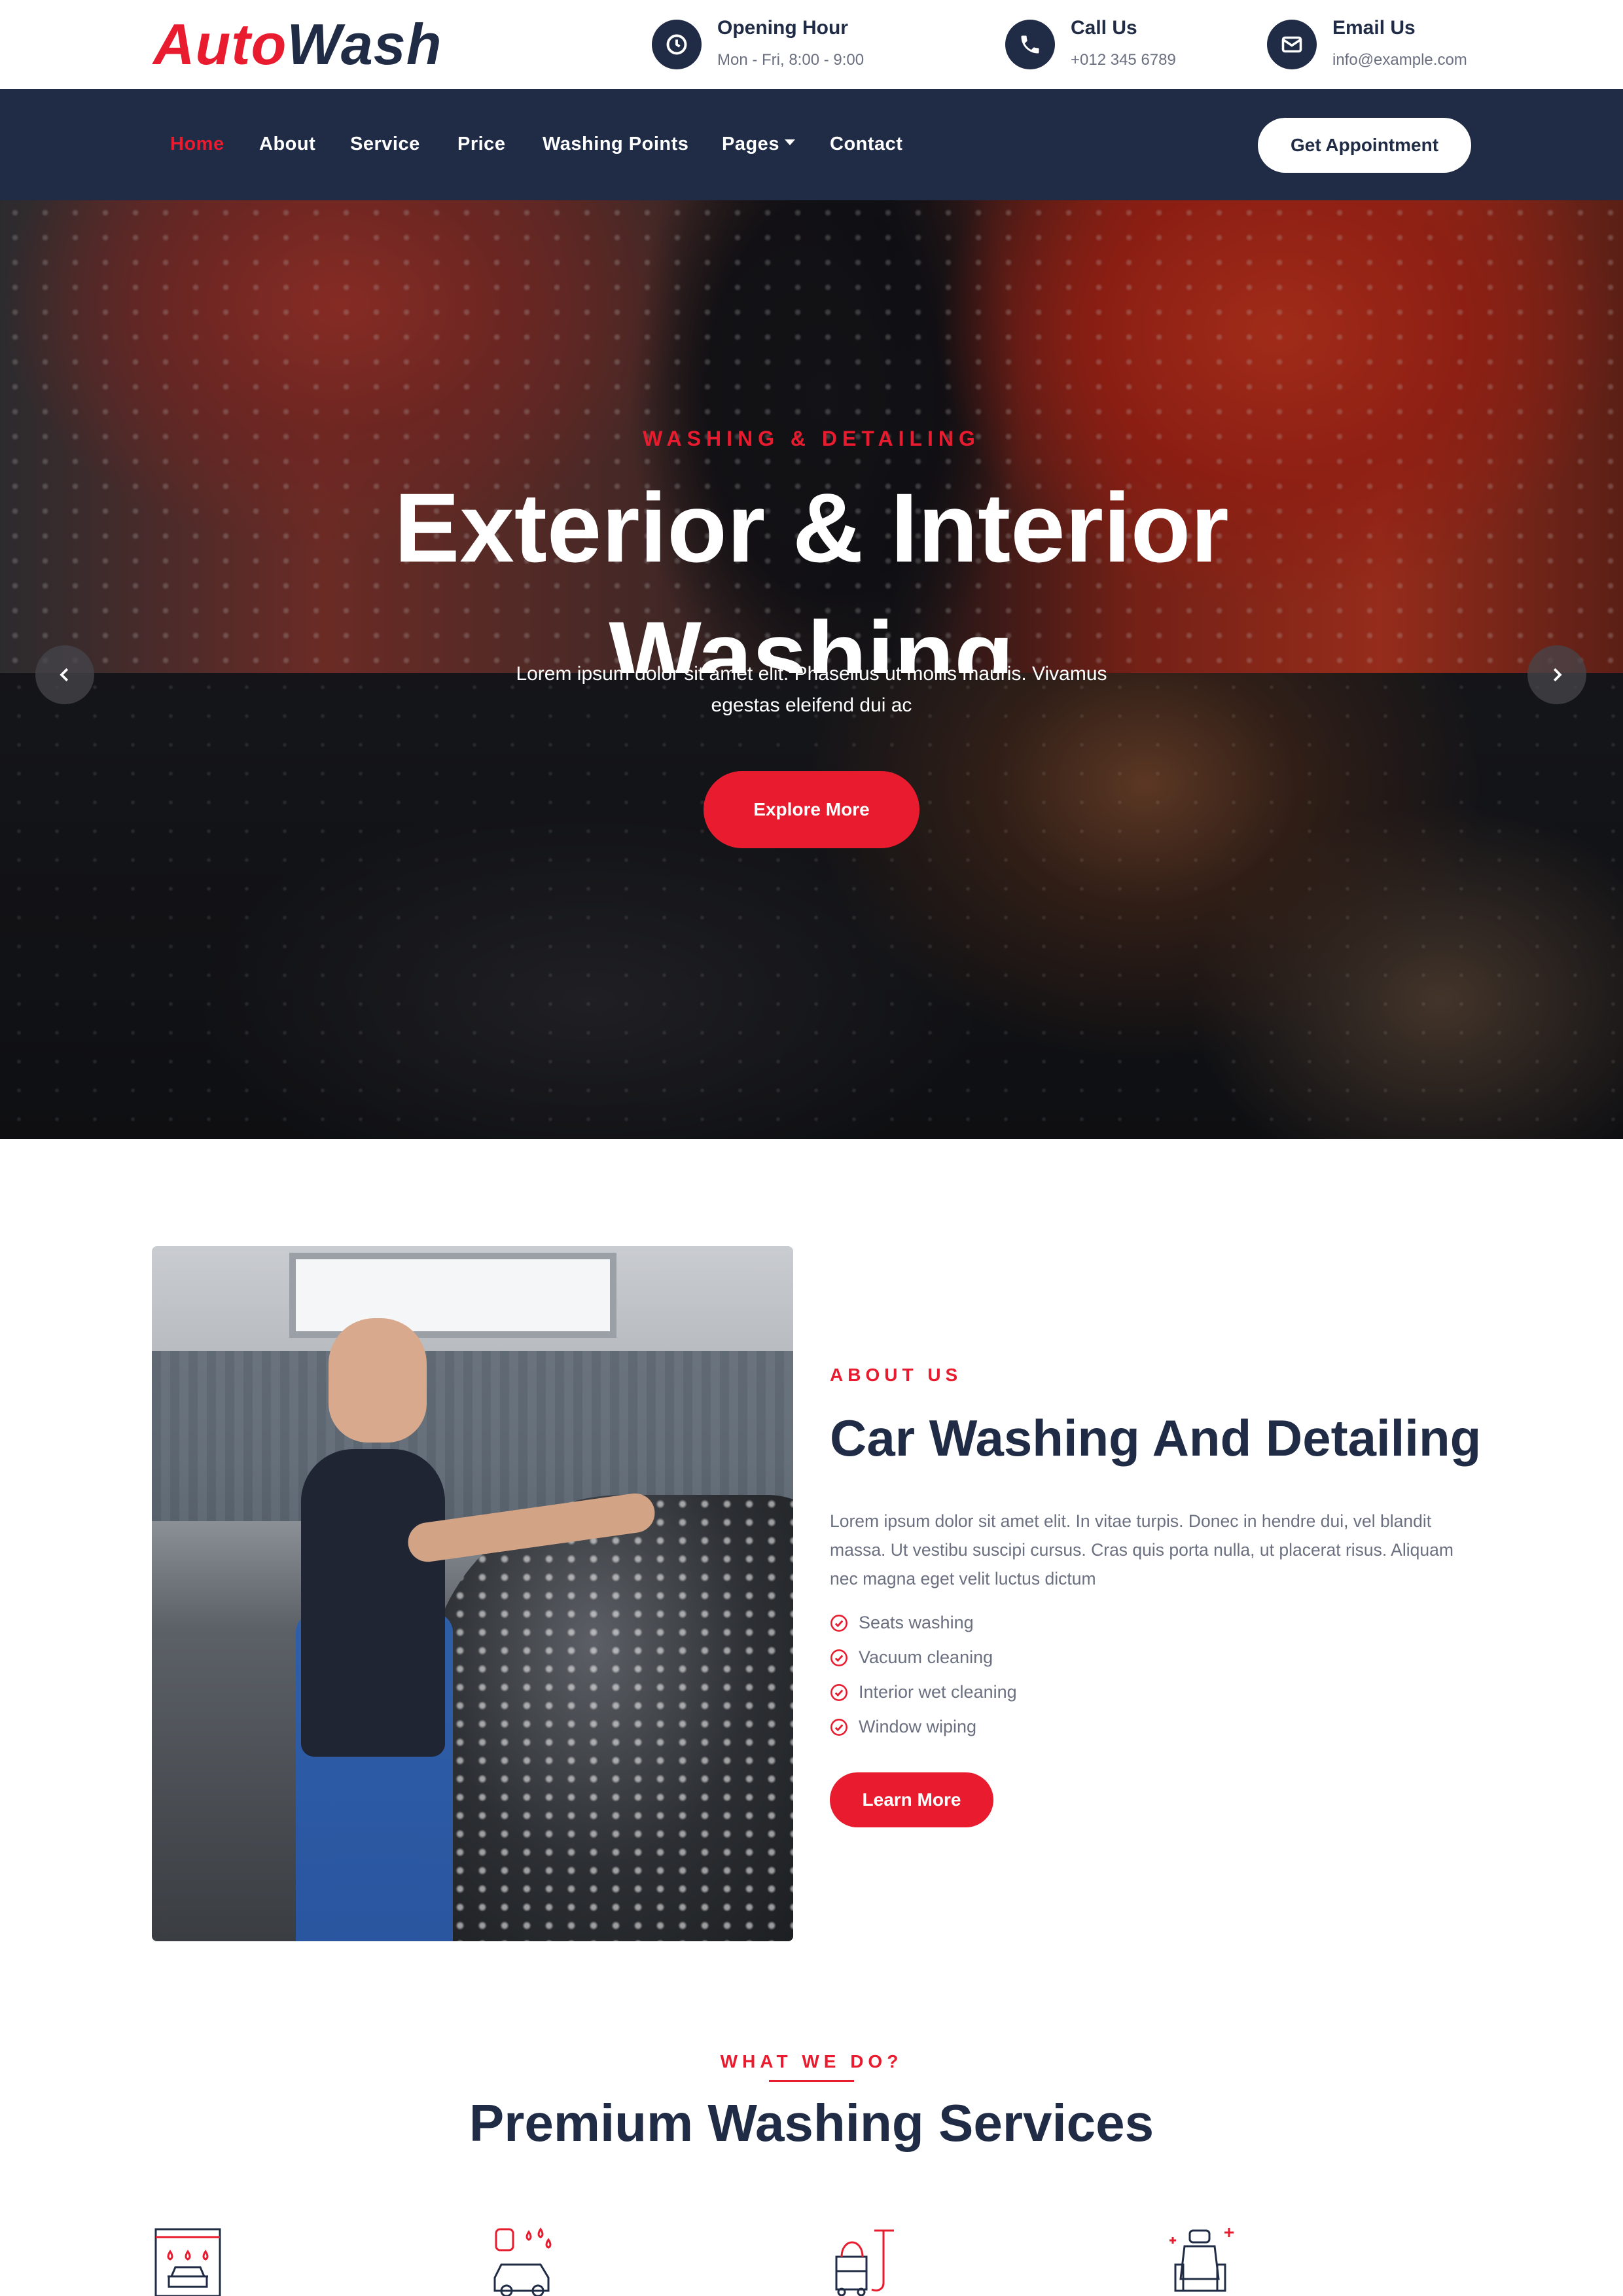 The image size is (1623, 2296). Describe the element at coordinates (916, 1622) in the screenshot. I see `feature-label: Seats washing` at that location.